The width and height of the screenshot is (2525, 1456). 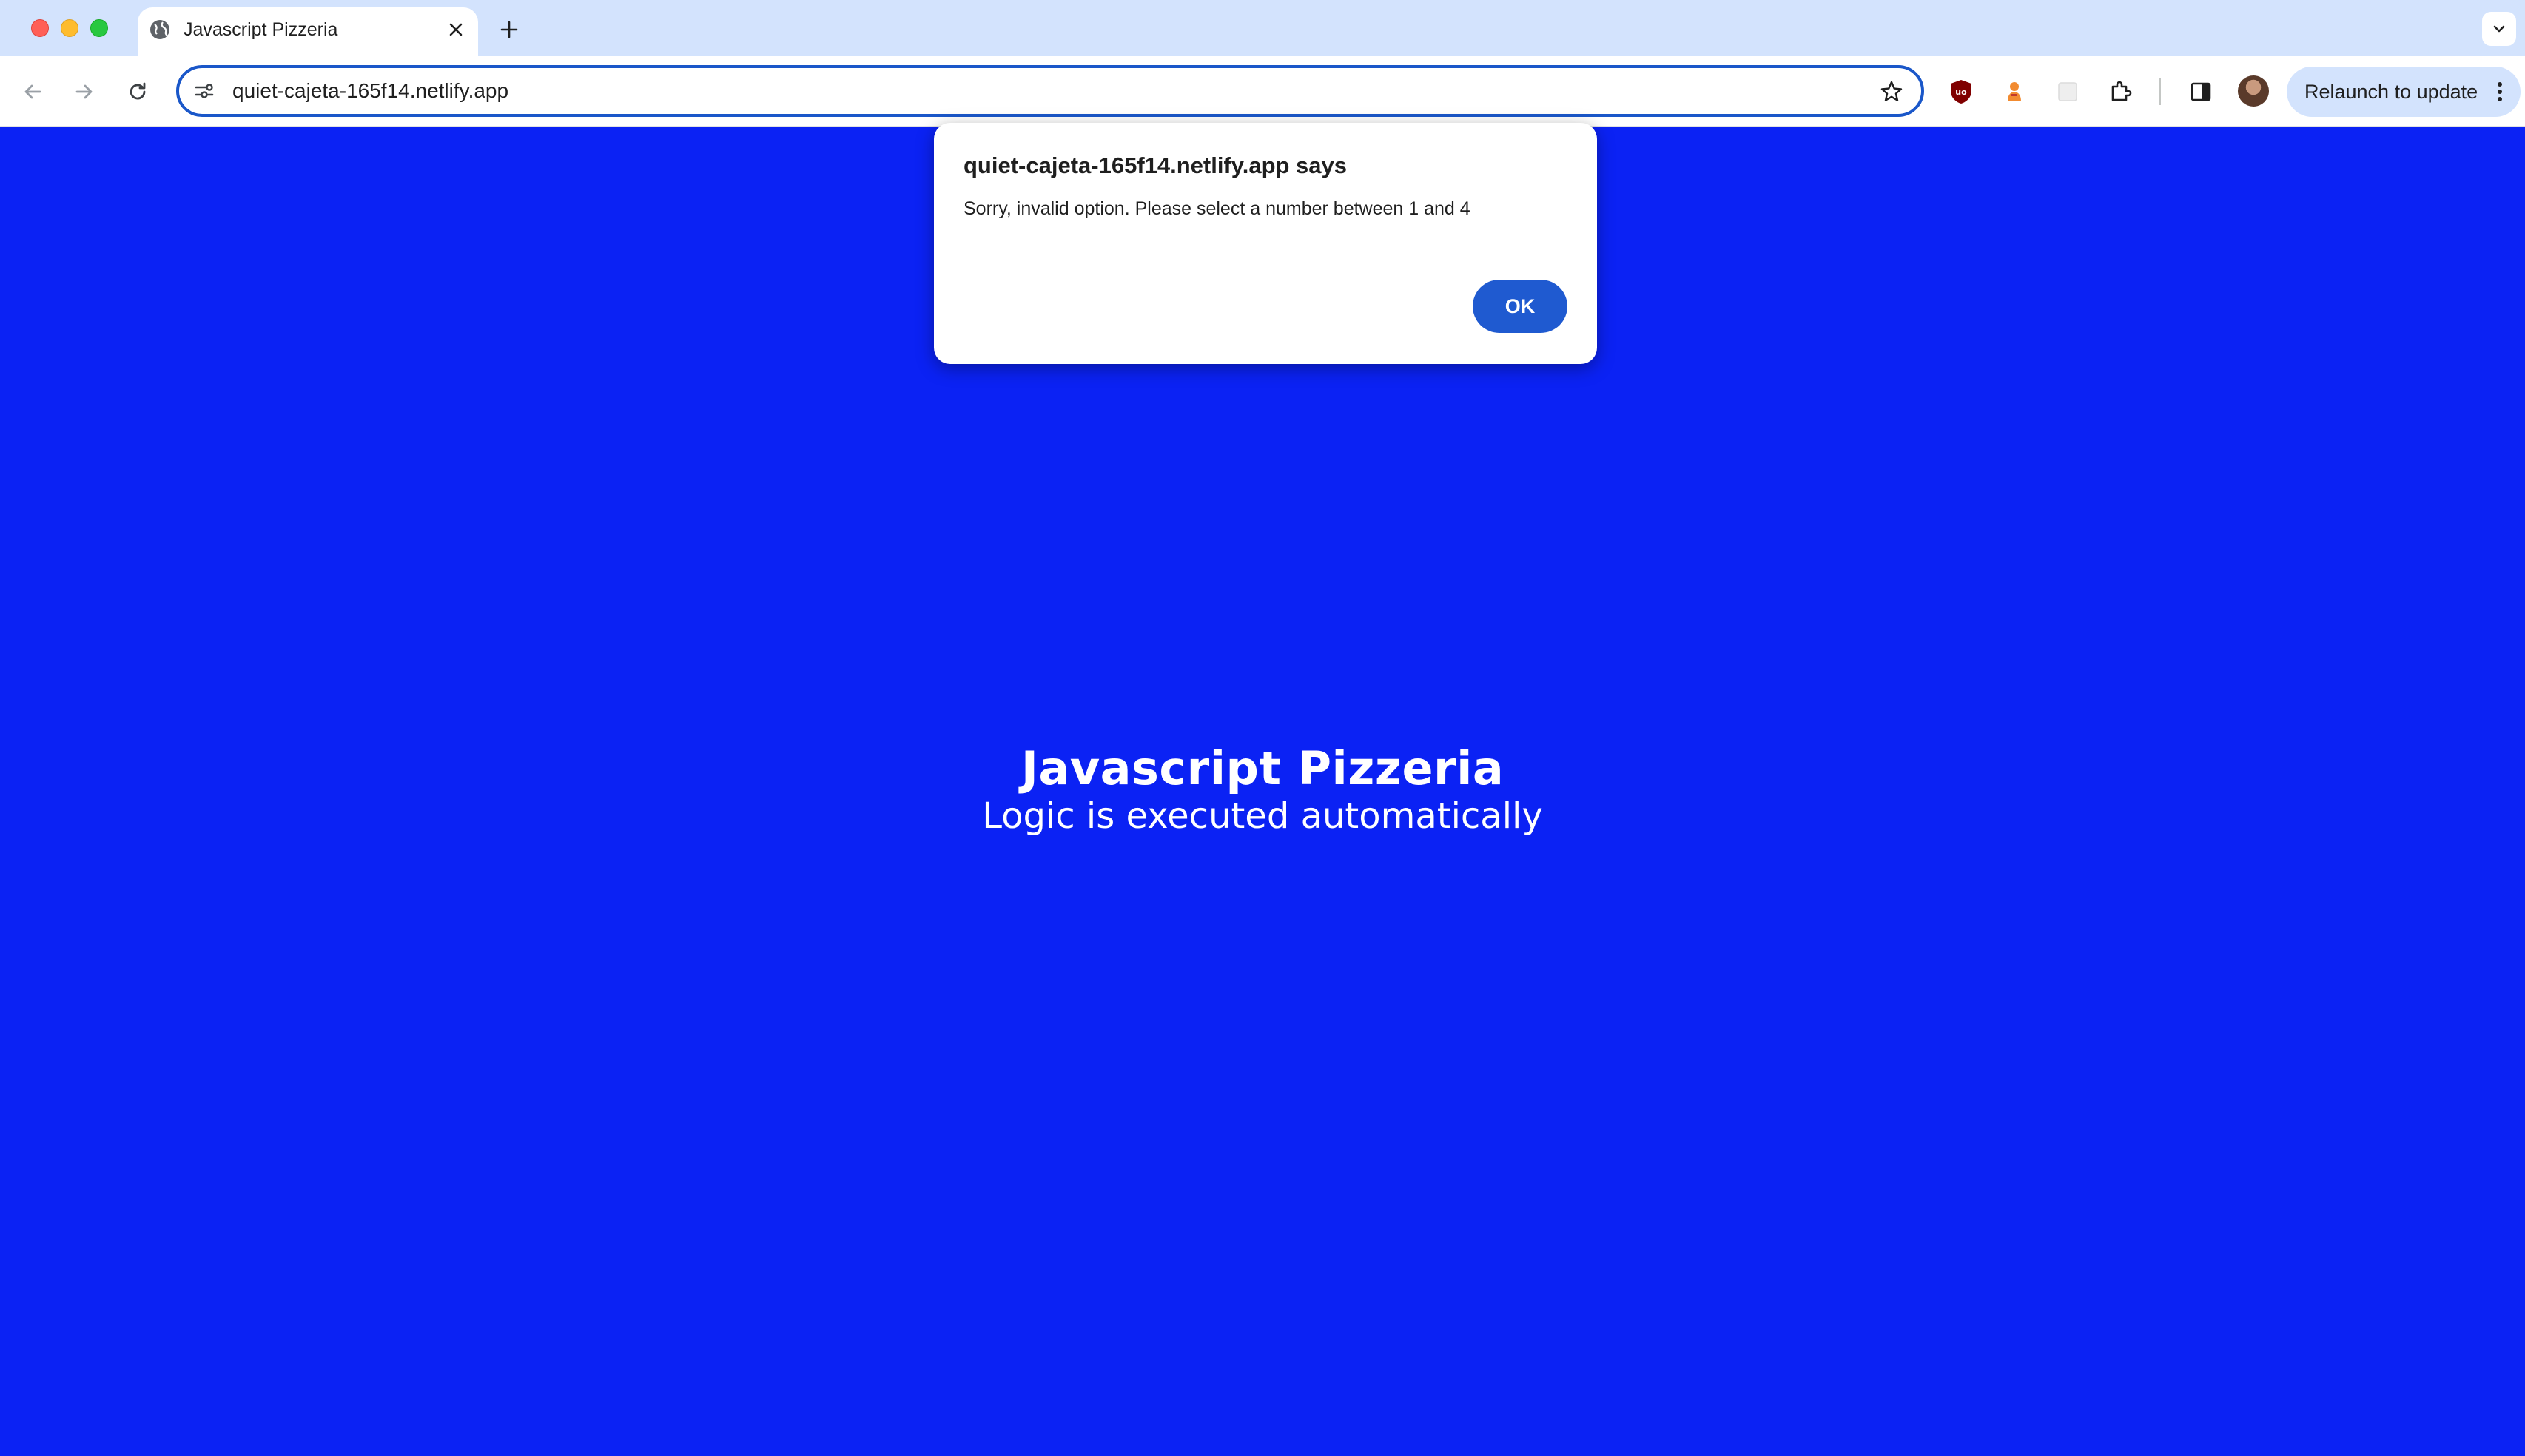 I want to click on tab-title: Javascript Pizzeria, so click(x=261, y=30).